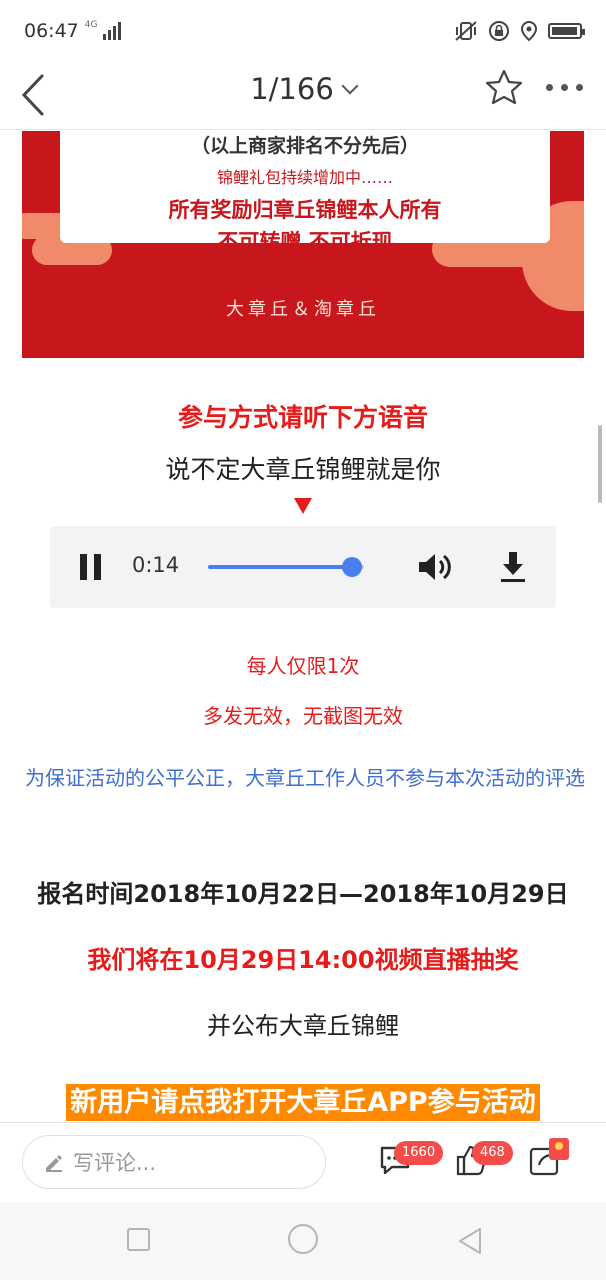  I want to click on draw-notice-text: 我们将在10月29日14:00视频直播抽奖, so click(303, 960).